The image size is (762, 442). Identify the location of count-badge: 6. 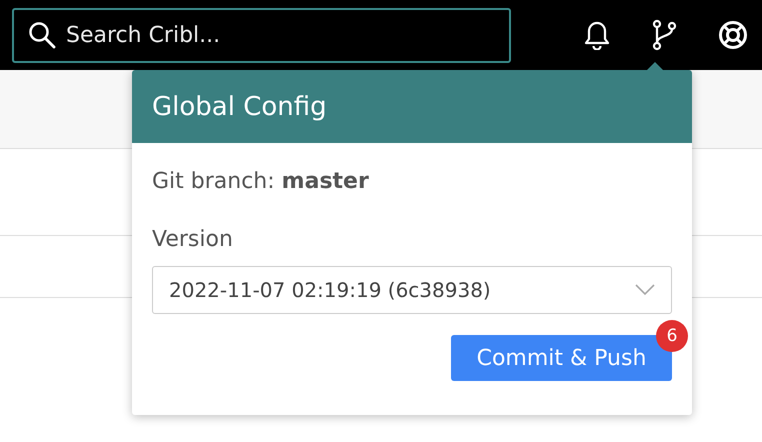
(672, 336).